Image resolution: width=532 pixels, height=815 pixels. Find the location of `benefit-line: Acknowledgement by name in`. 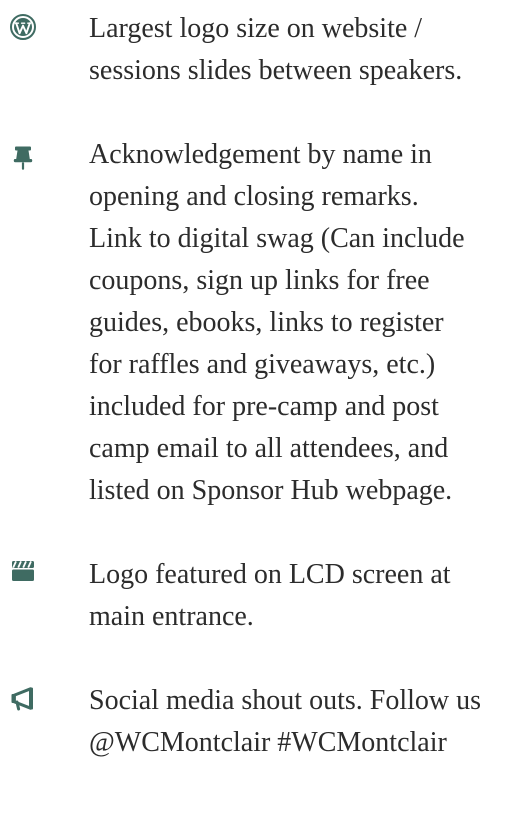

benefit-line: Acknowledgement by name in is located at coordinates (260, 154).